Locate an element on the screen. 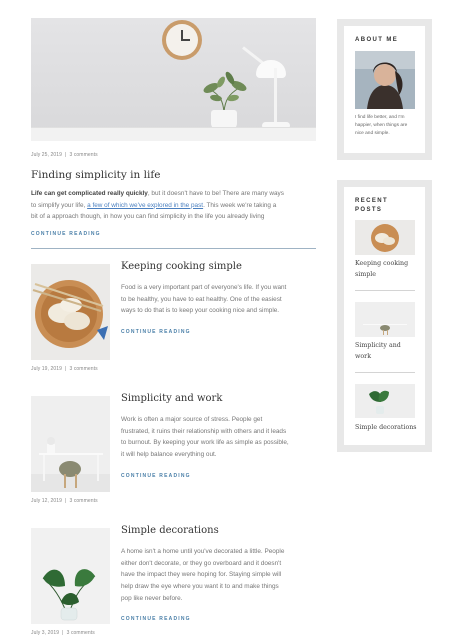  desk-chair-graphic is located at coordinates (70, 444).